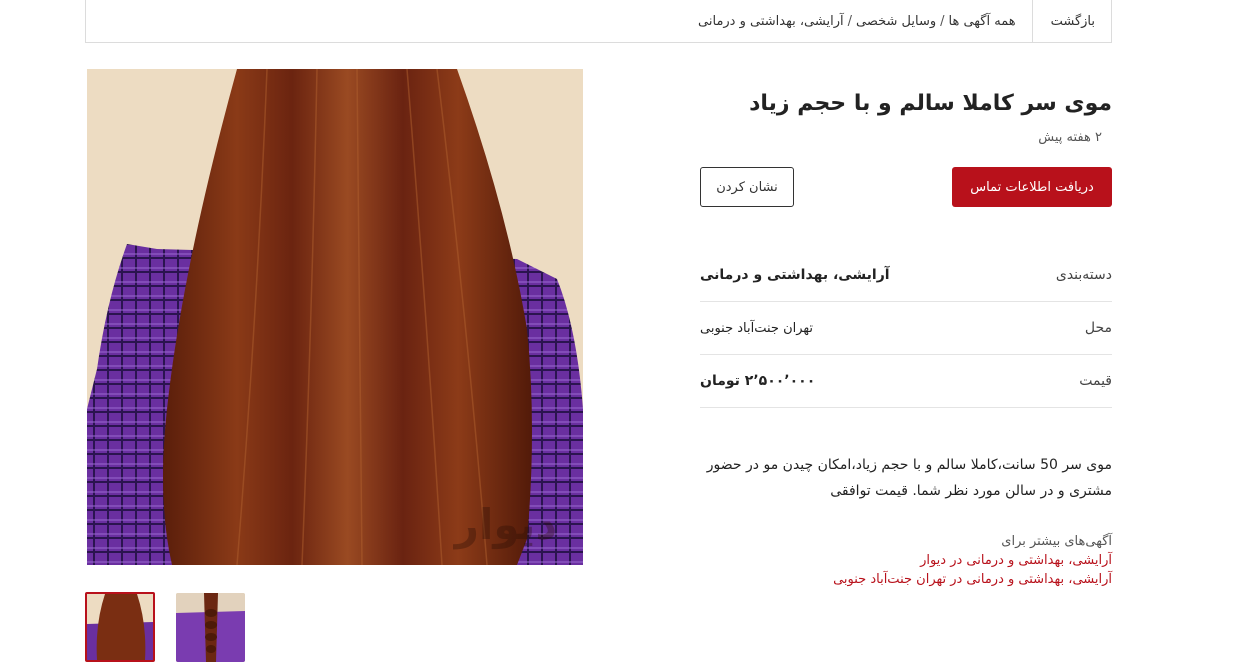 The image size is (1256, 667). Describe the element at coordinates (1056, 541) in the screenshot. I see `more-ads-heading: آگهی‌های بیشتر برای` at that location.